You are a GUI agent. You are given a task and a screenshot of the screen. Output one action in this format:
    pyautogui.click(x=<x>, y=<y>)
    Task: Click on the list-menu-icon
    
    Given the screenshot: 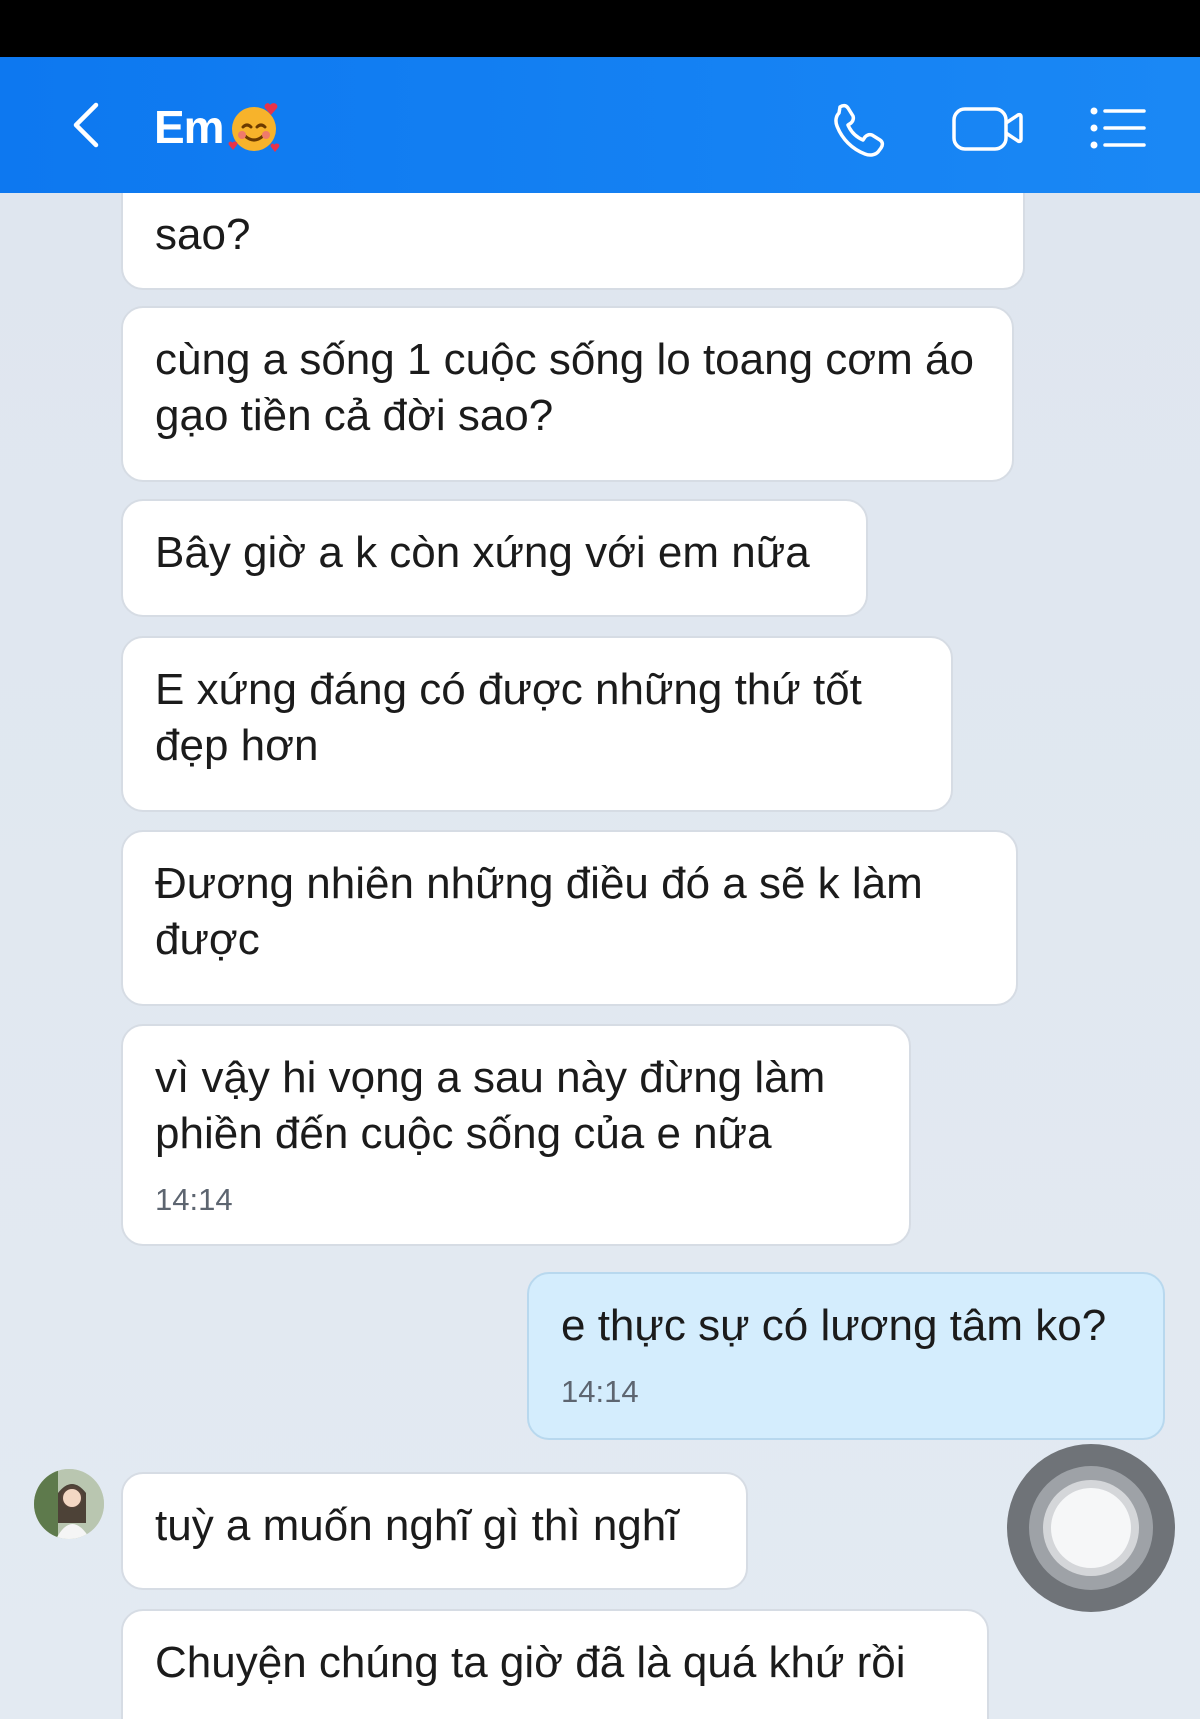 What is the action you would take?
    pyautogui.click(x=1118, y=128)
    